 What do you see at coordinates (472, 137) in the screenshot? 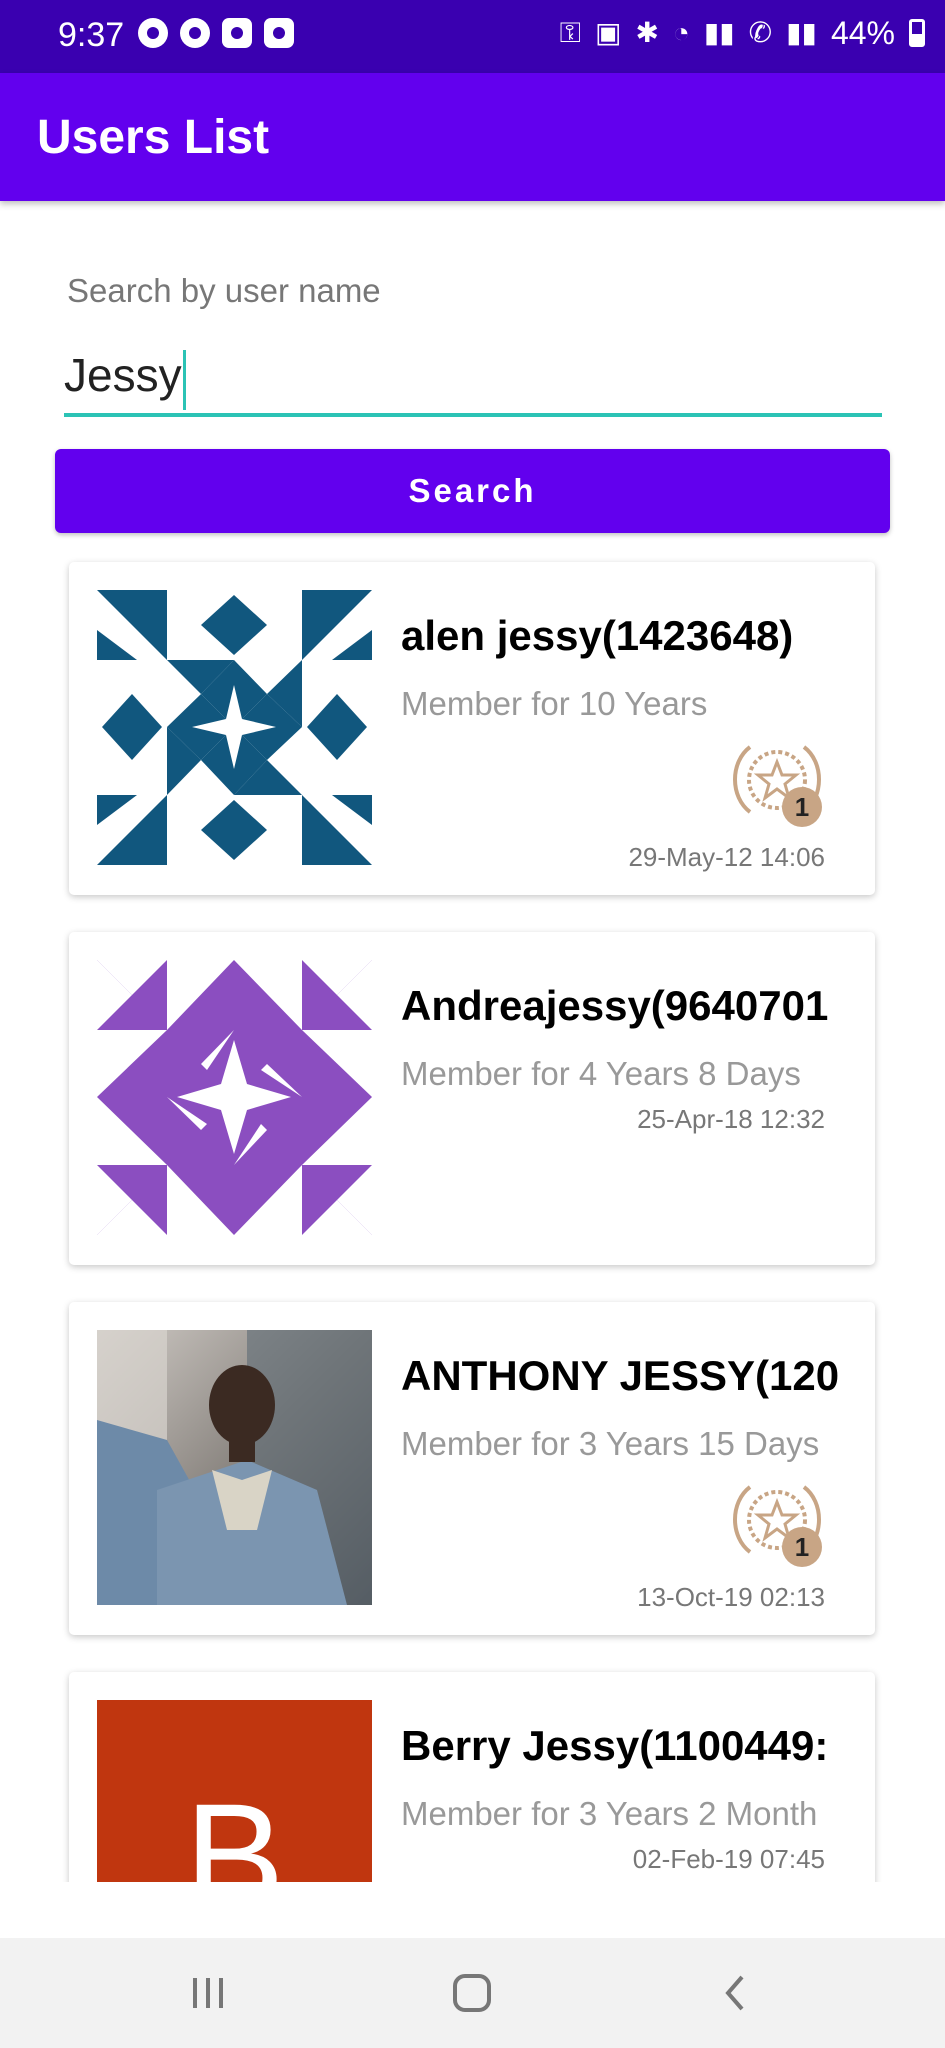
I see `app-bar: Users List` at bounding box center [472, 137].